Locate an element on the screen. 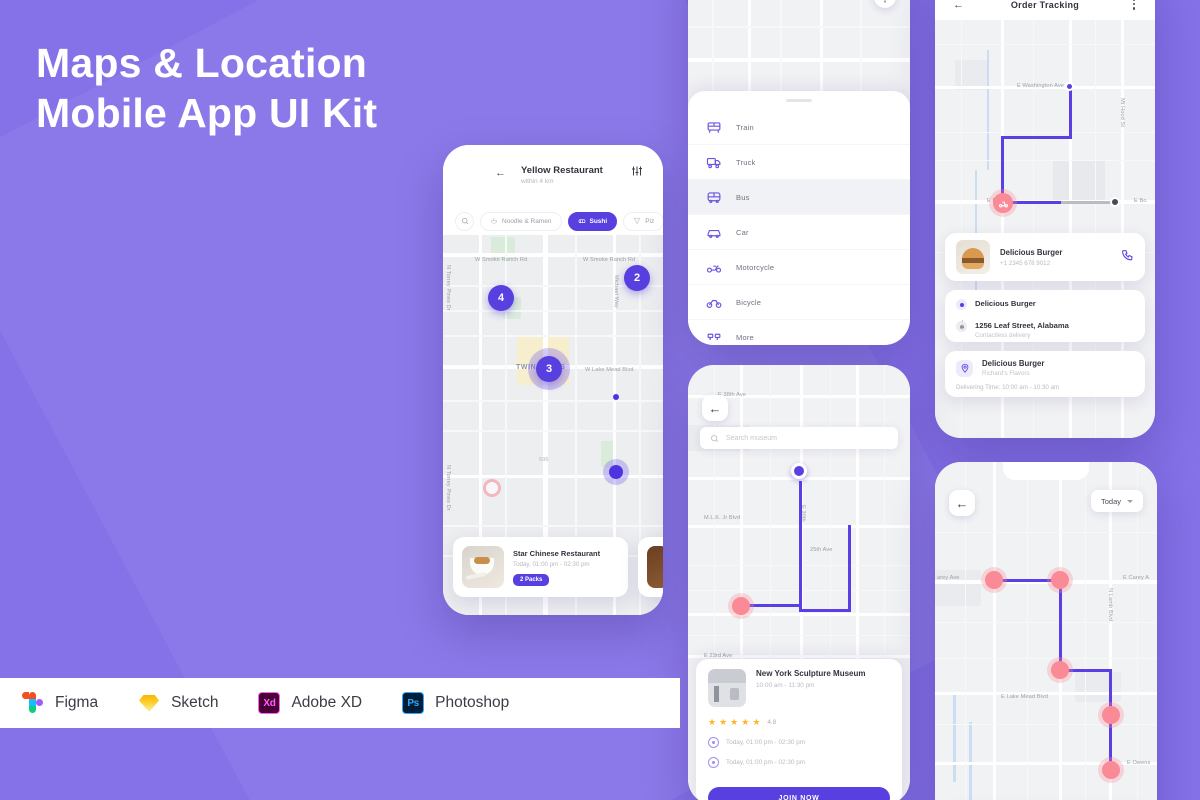 This screenshot has height=800, width=1200. map-dot-small is located at coordinates (616, 397).